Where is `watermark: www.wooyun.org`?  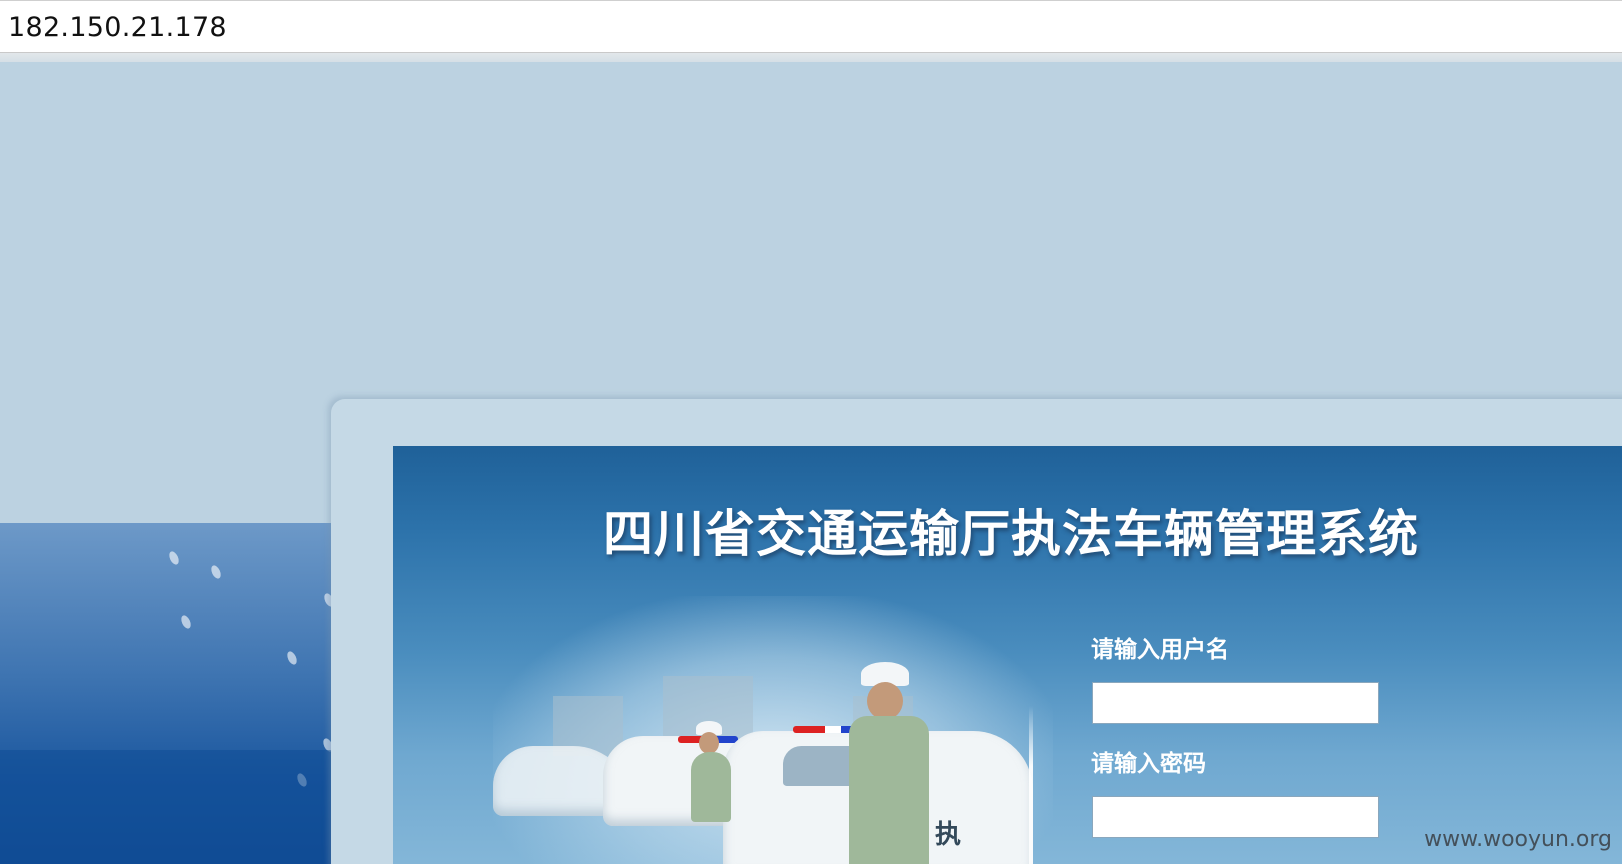 watermark: www.wooyun.org is located at coordinates (1518, 839).